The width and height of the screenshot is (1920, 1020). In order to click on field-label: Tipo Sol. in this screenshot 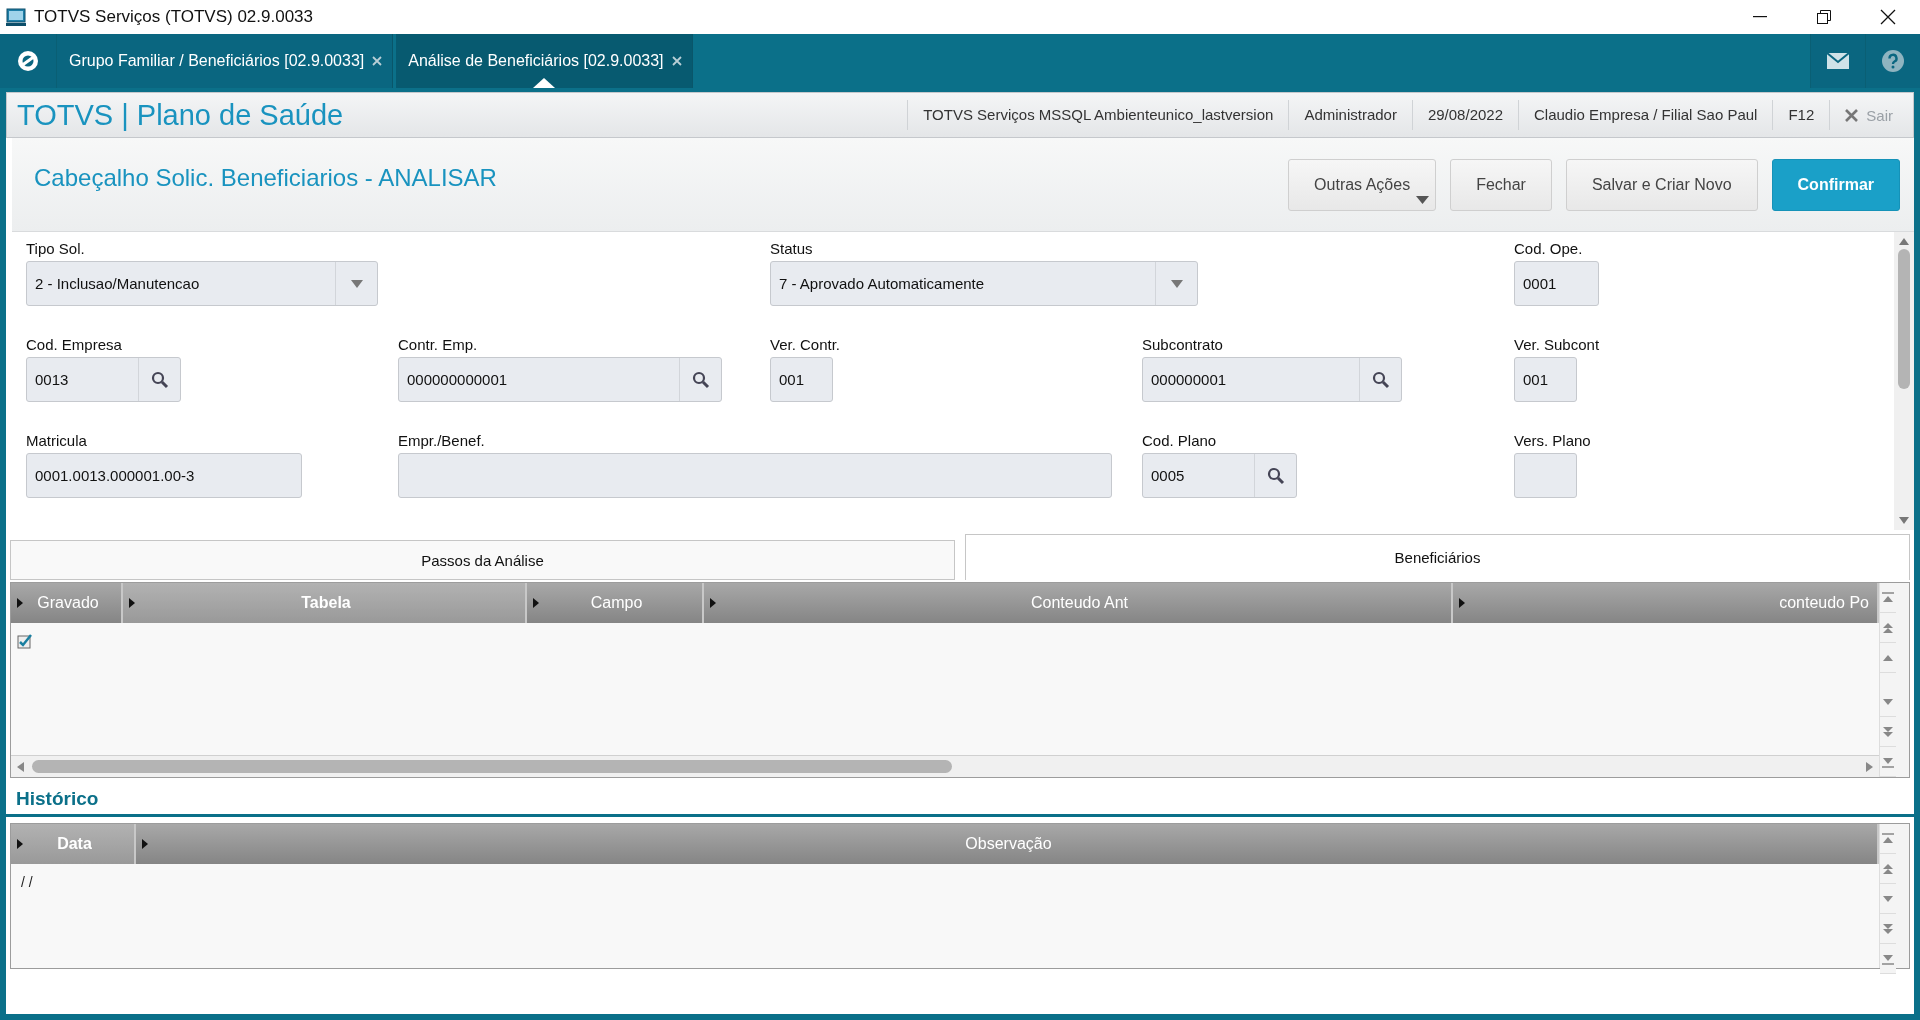, I will do `click(56, 248)`.